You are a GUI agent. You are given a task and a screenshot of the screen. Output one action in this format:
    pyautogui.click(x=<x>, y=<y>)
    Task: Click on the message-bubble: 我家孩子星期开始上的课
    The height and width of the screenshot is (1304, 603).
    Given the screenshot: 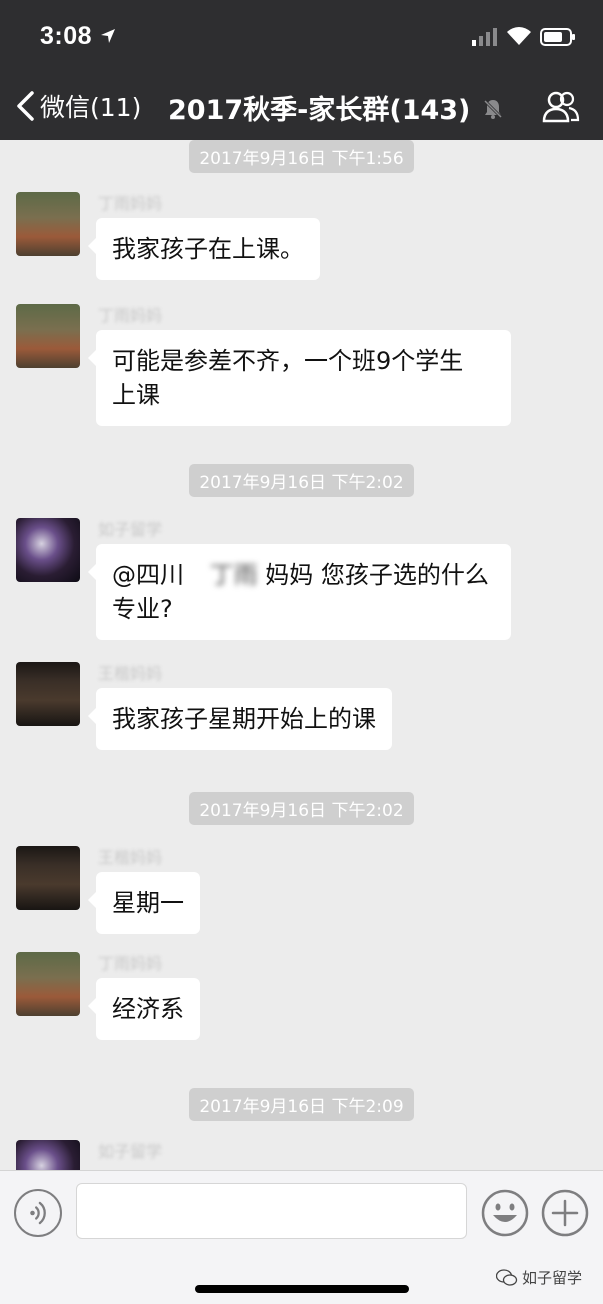 What is the action you would take?
    pyautogui.click(x=240, y=719)
    